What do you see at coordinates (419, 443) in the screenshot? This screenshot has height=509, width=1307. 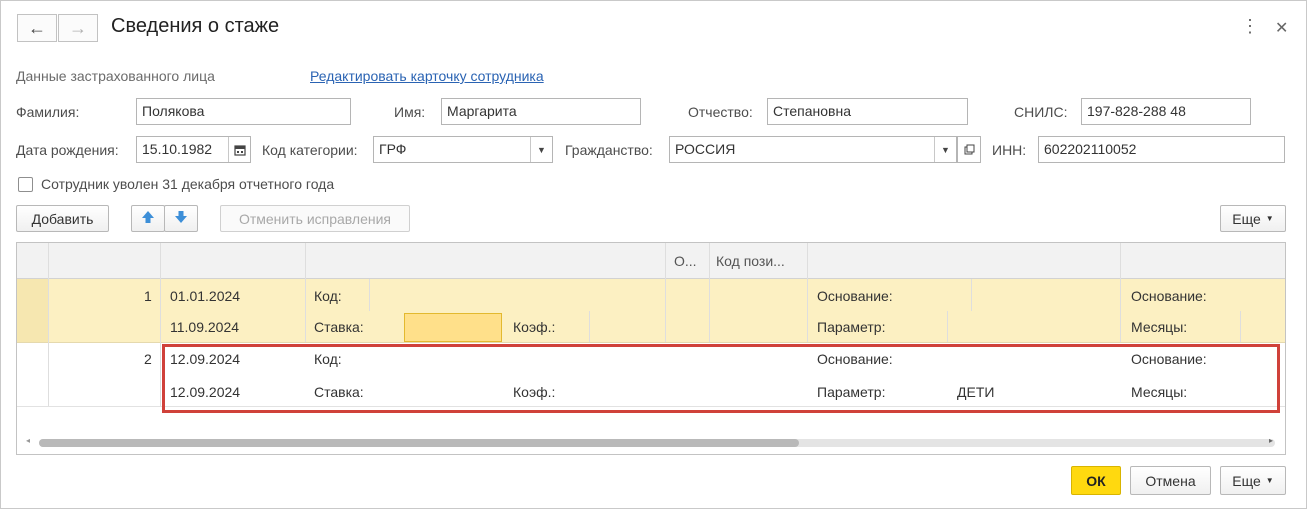 I see `scrollbar-thumb` at bounding box center [419, 443].